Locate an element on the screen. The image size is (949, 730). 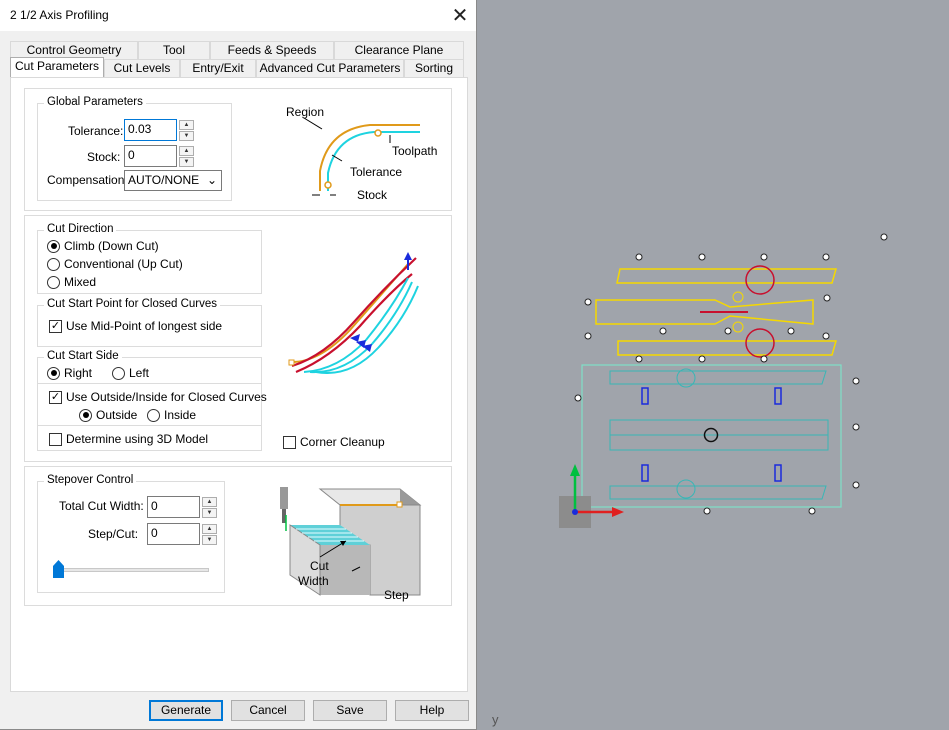
use-outside-inside-checkbox: ✓ Use Outside/Inside for Closed Curves is located at coordinates (158, 397).